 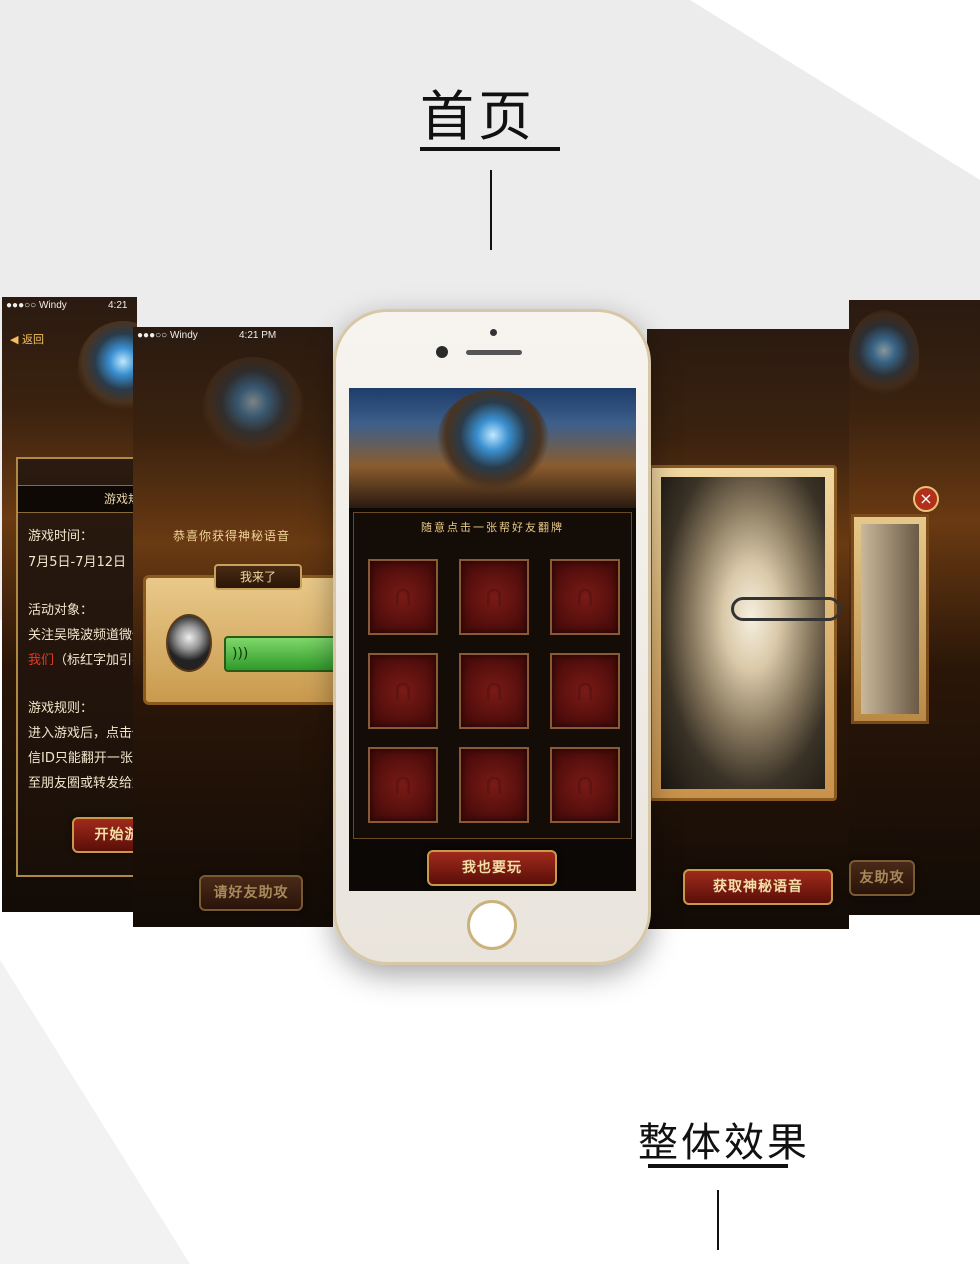 What do you see at coordinates (724, 1143) in the screenshot?
I see `section-title-overall: 整体效果` at bounding box center [724, 1143].